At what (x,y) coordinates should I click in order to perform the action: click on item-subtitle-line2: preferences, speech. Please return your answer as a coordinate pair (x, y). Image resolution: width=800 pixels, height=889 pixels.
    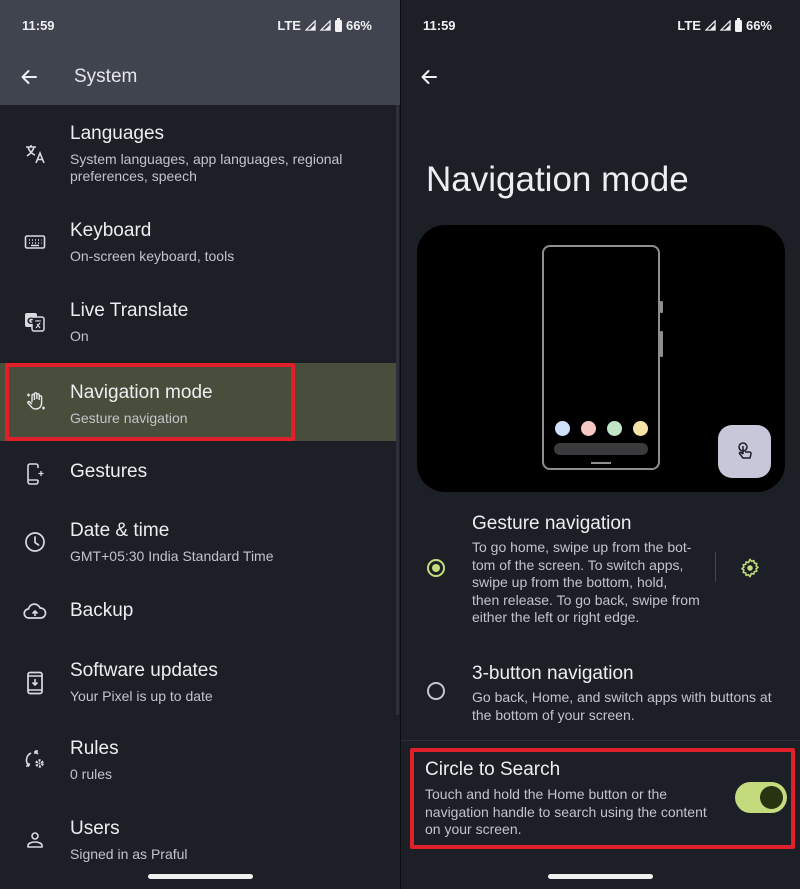
    Looking at the image, I should click on (133, 176).